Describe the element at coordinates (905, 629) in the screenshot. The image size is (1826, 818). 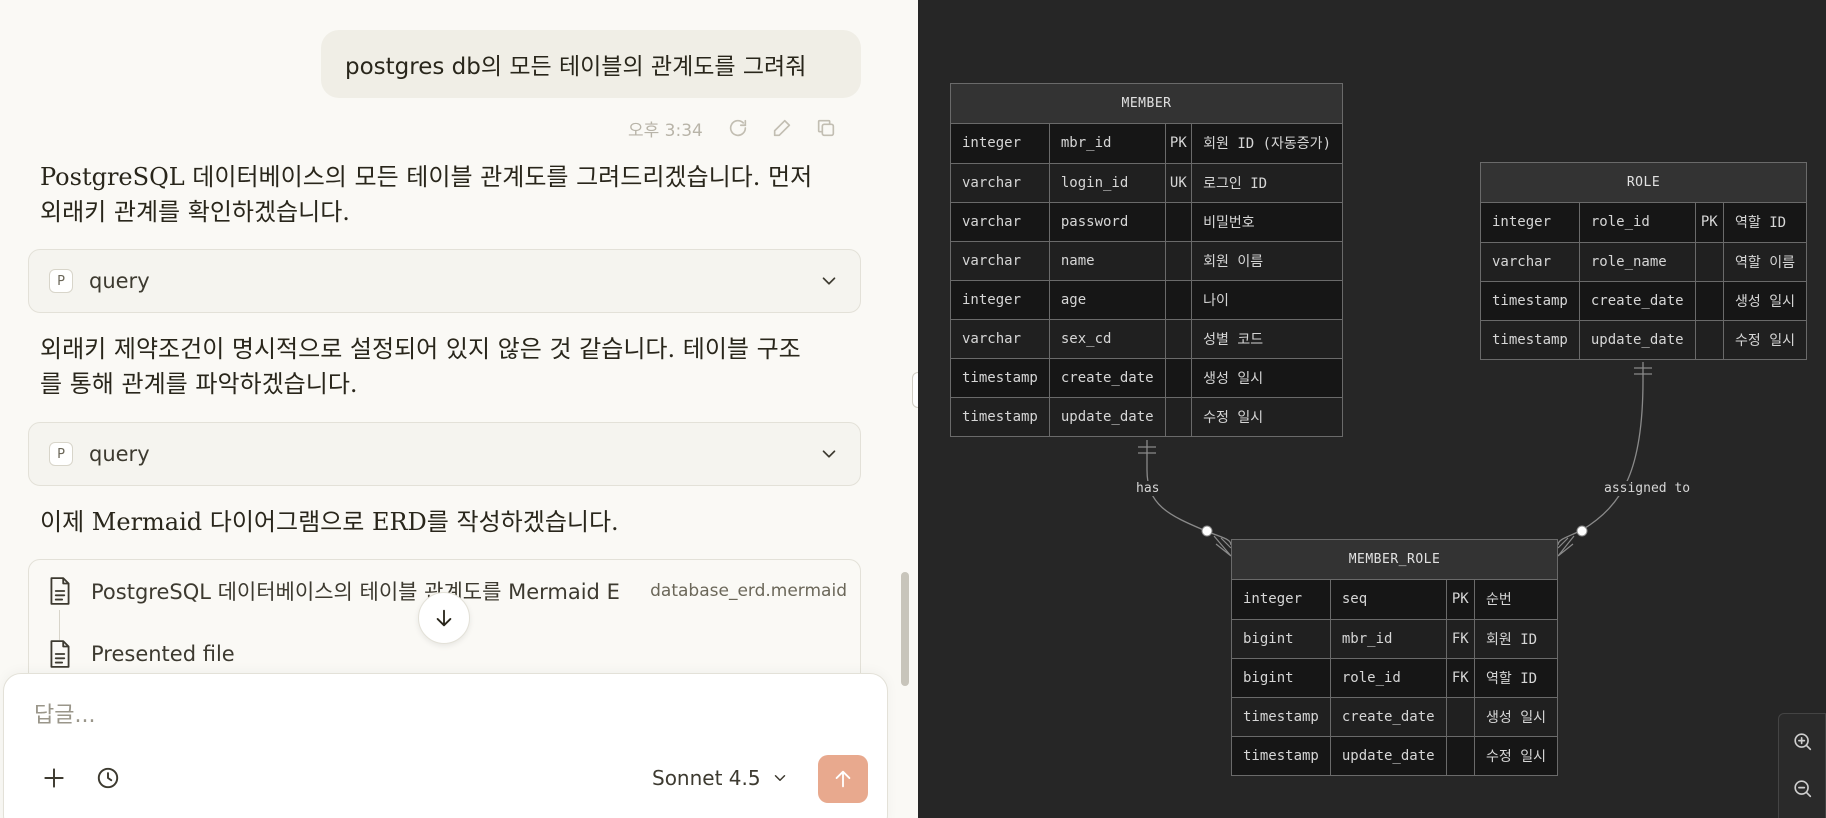
I see `chat-scrollbar` at that location.